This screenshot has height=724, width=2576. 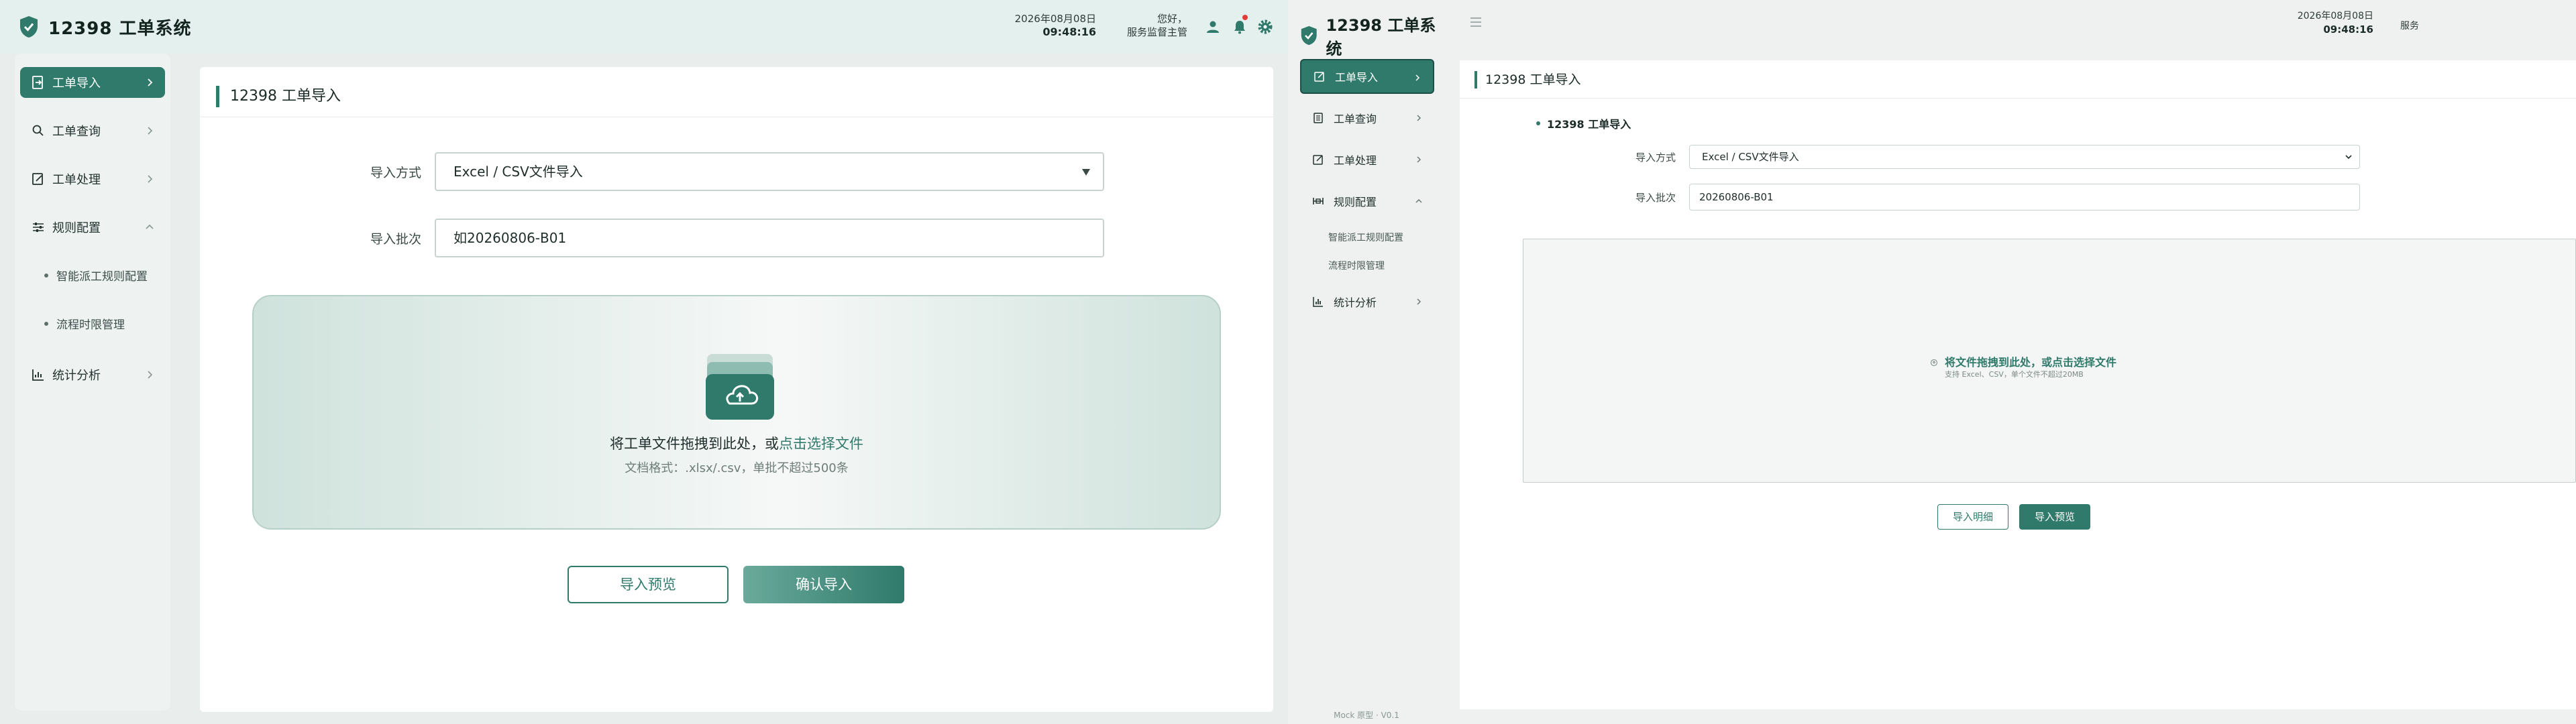 I want to click on upload-icon, so click(x=1934, y=363).